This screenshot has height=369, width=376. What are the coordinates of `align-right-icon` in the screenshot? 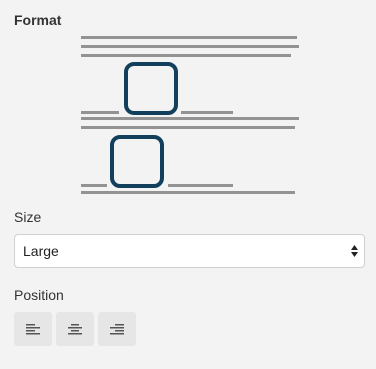 It's located at (117, 328).